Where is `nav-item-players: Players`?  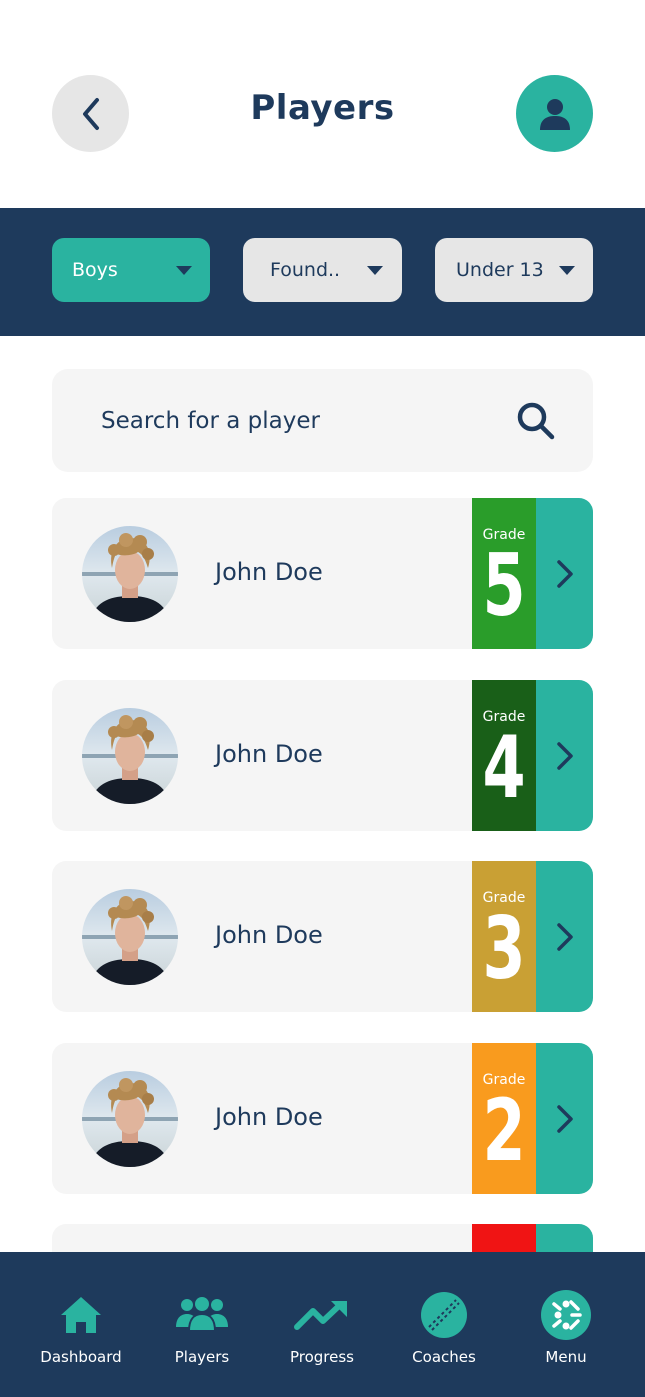
nav-item-players: Players is located at coordinates (202, 1324).